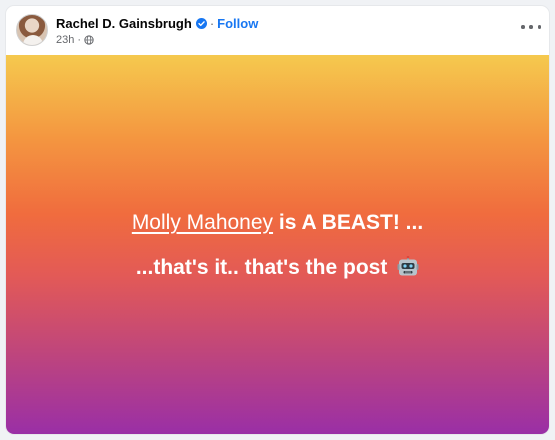 The image size is (555, 440). What do you see at coordinates (277, 30) in the screenshot?
I see `post-header: Rachel D. Gainsbrugh · Follow 23h ·` at bounding box center [277, 30].